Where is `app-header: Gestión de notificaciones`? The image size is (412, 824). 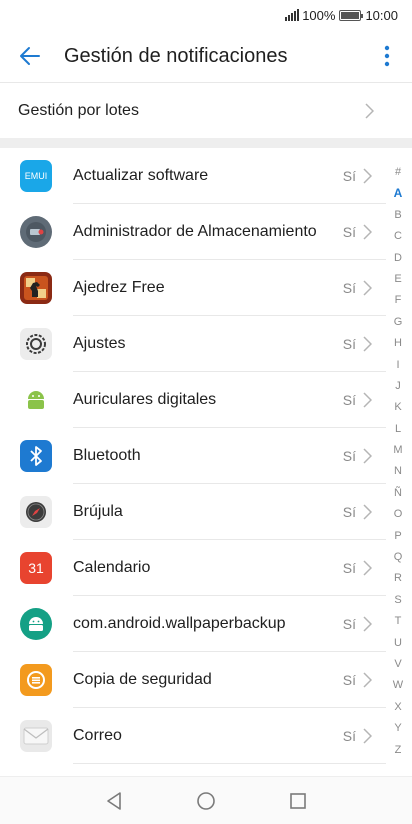 app-header: Gestión de notificaciones is located at coordinates (206, 56).